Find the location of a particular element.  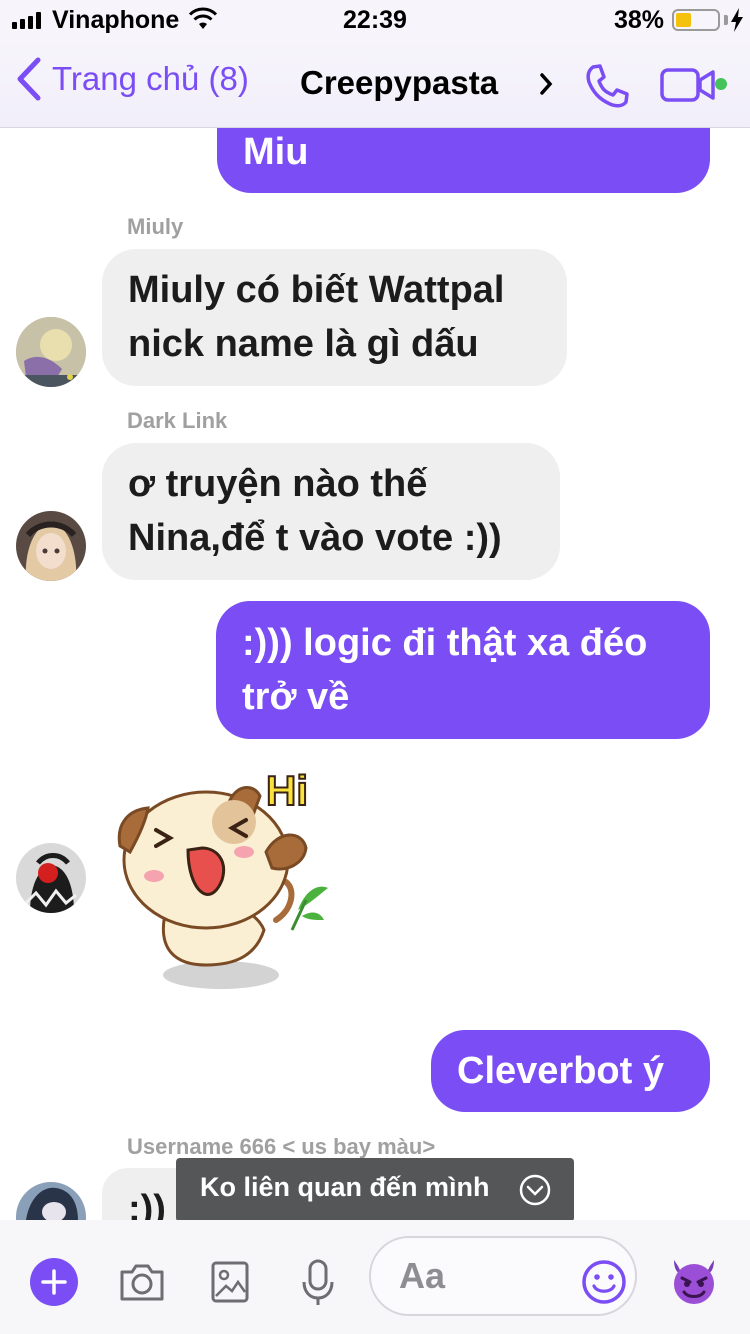

new-message-toast: Ko liên quan đến mình is located at coordinates (375, 1190).